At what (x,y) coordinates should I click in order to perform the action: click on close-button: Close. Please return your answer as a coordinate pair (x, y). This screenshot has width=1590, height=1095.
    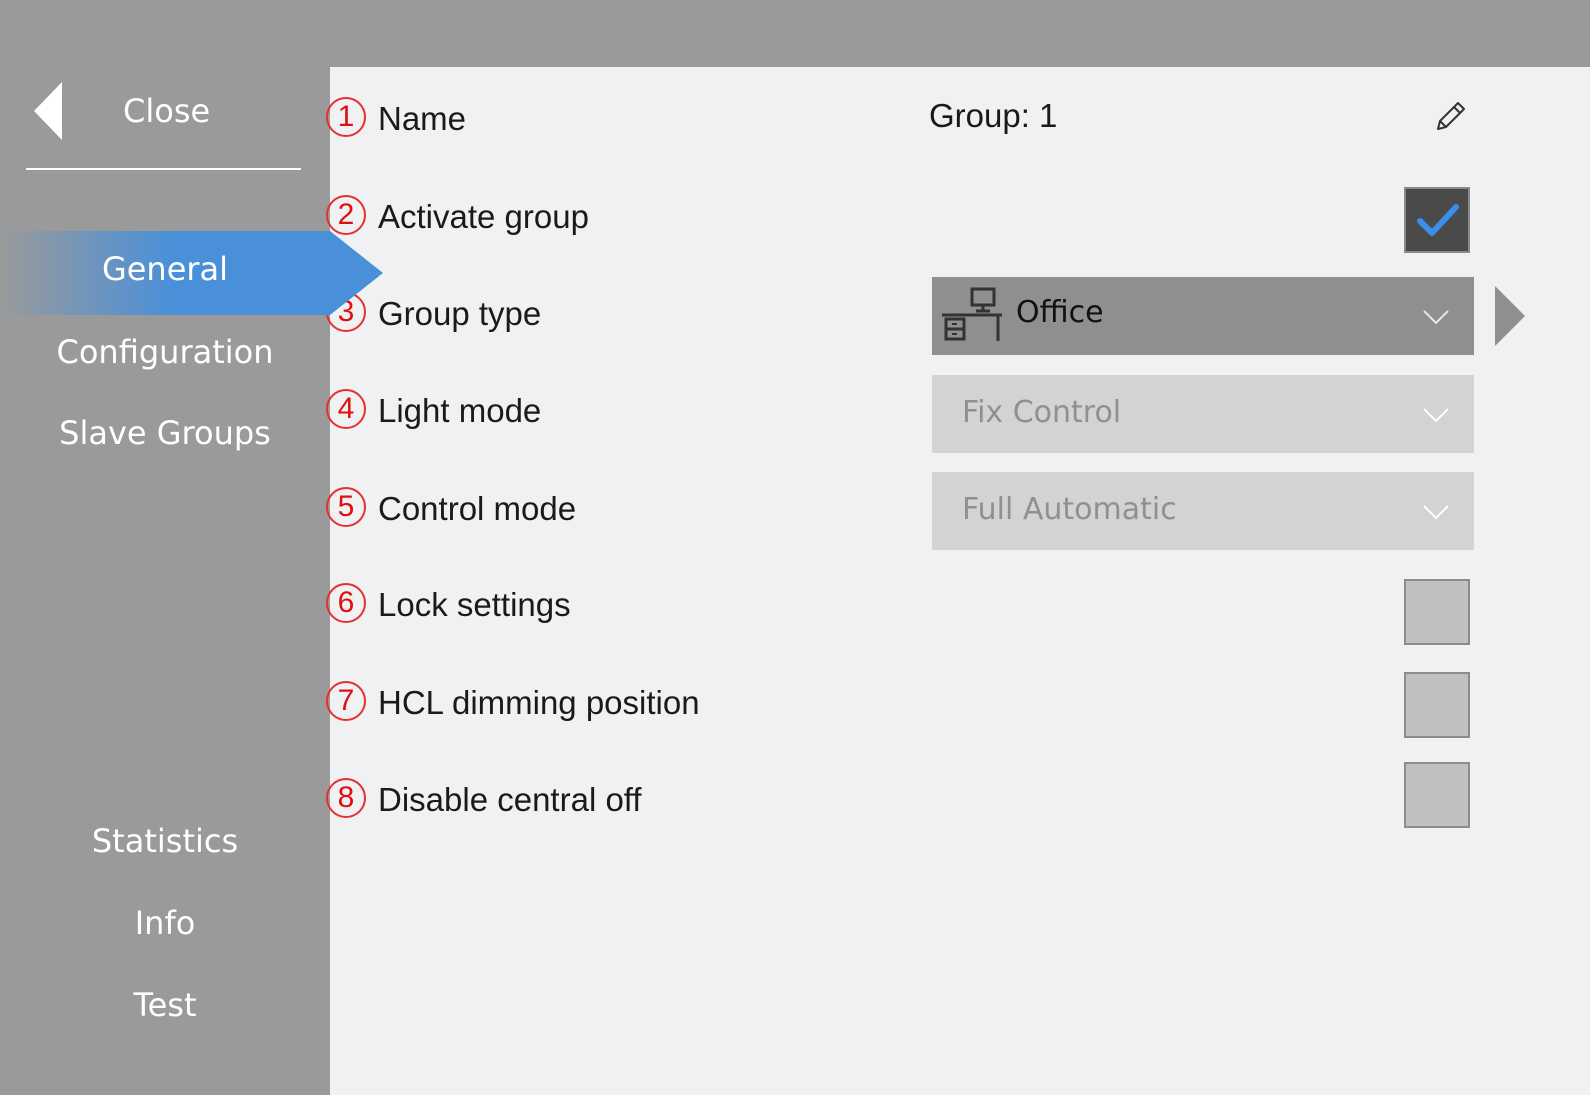
    Looking at the image, I should click on (165, 112).